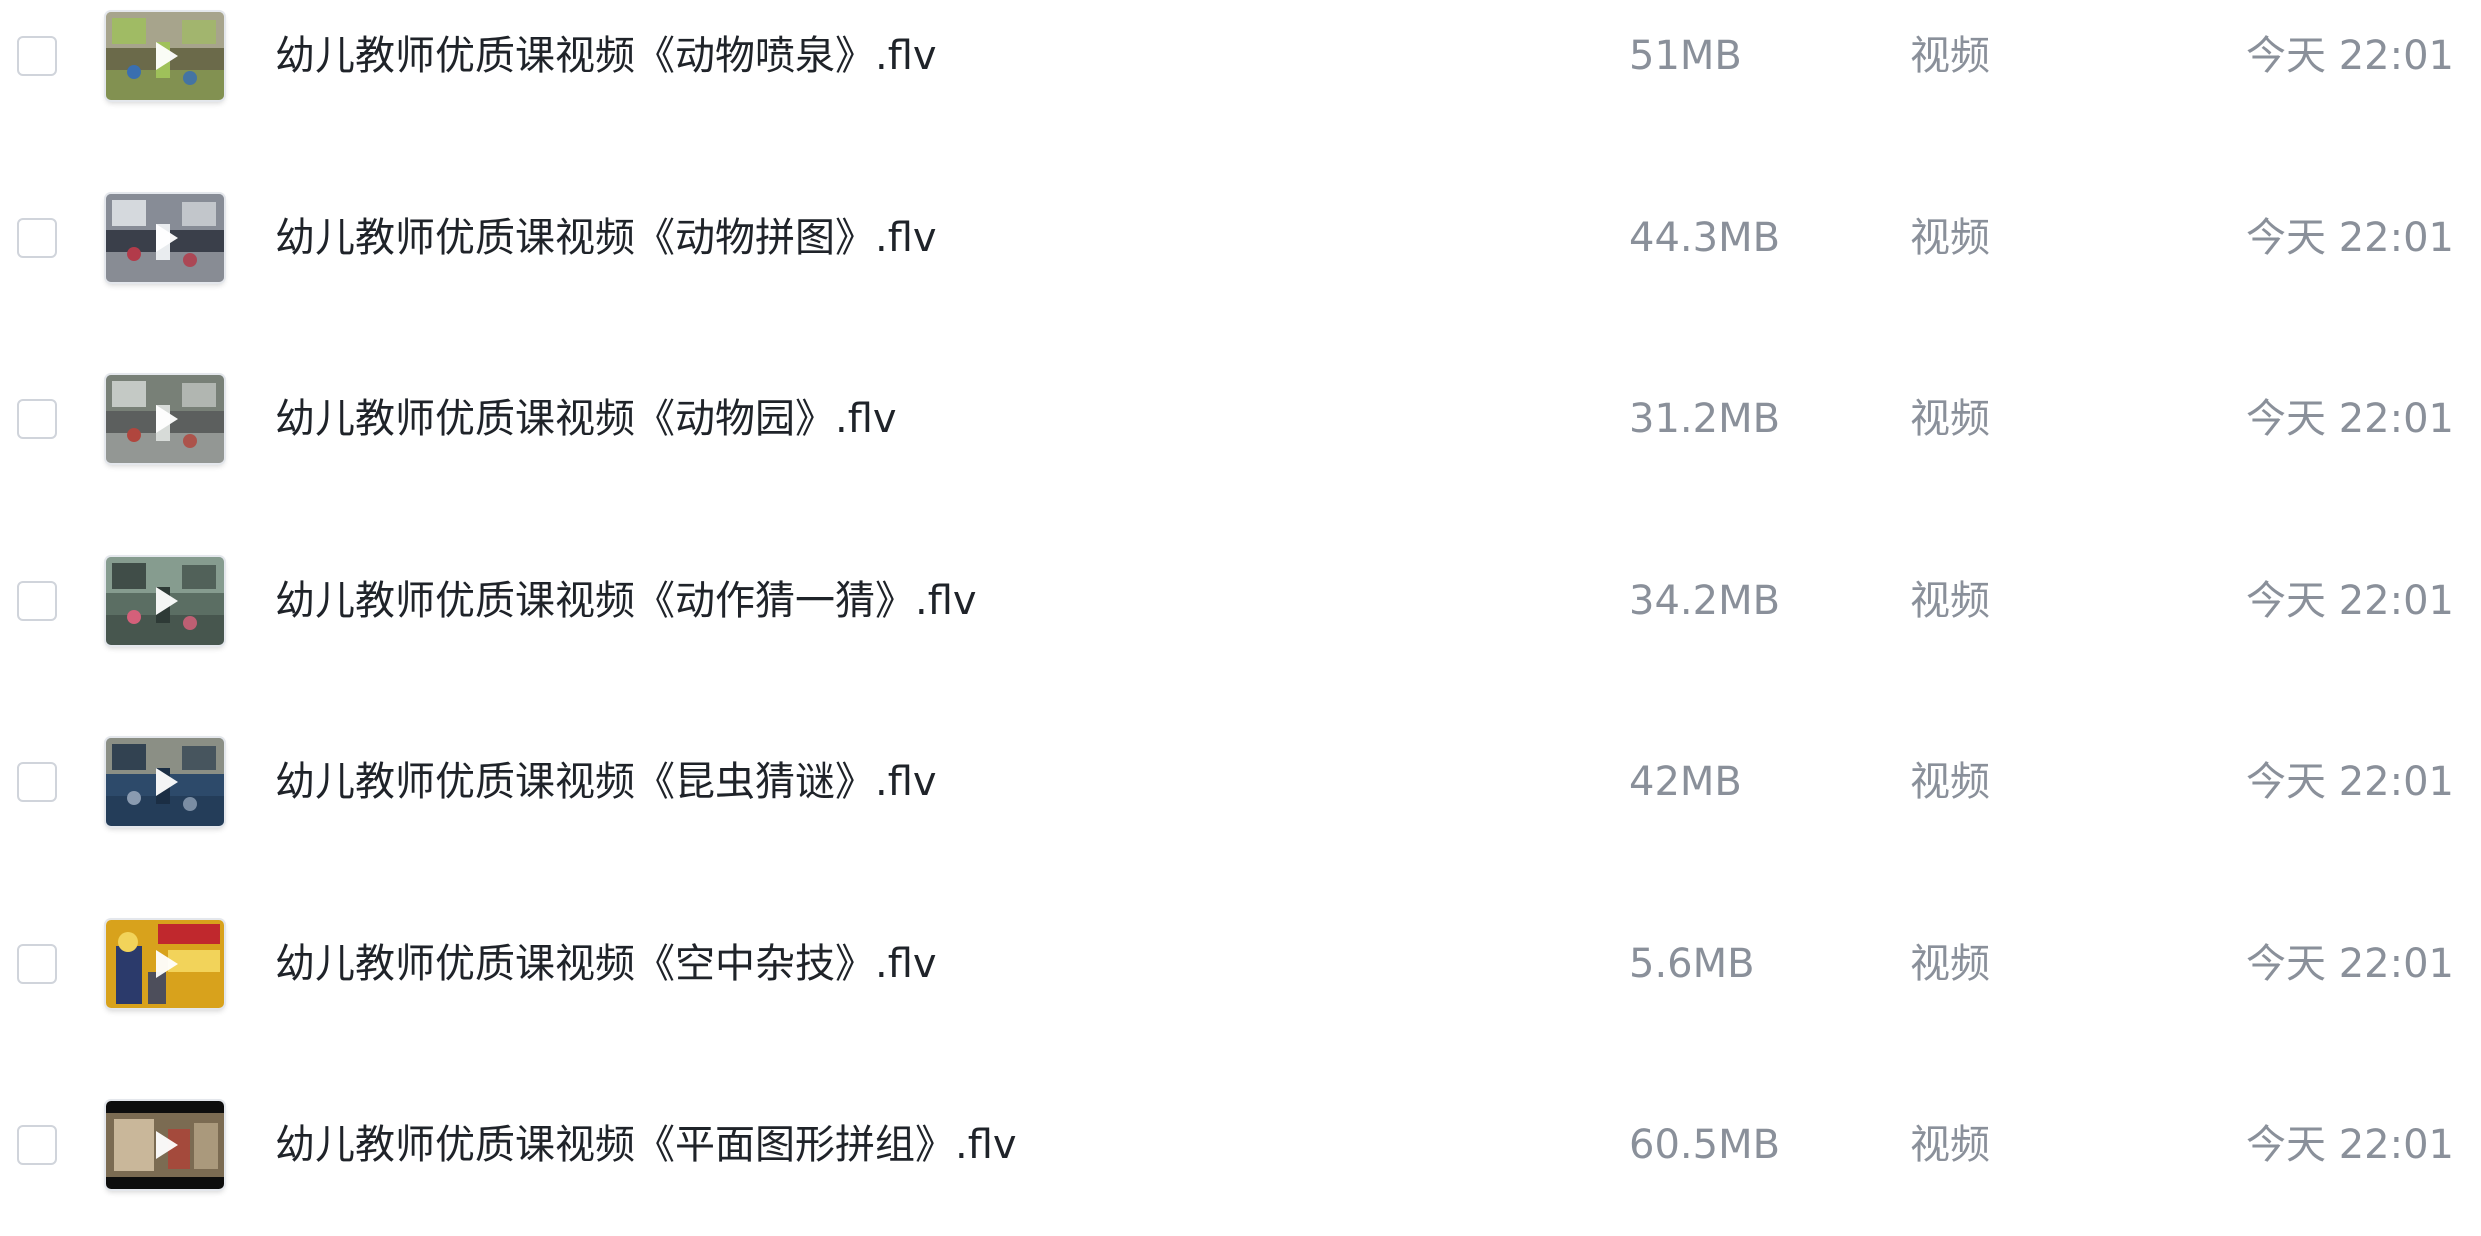 The image size is (2481, 1236). Describe the element at coordinates (606, 782) in the screenshot. I see `file-name: 幼儿教师优质课视频《昆虫猜谜》.flv` at that location.